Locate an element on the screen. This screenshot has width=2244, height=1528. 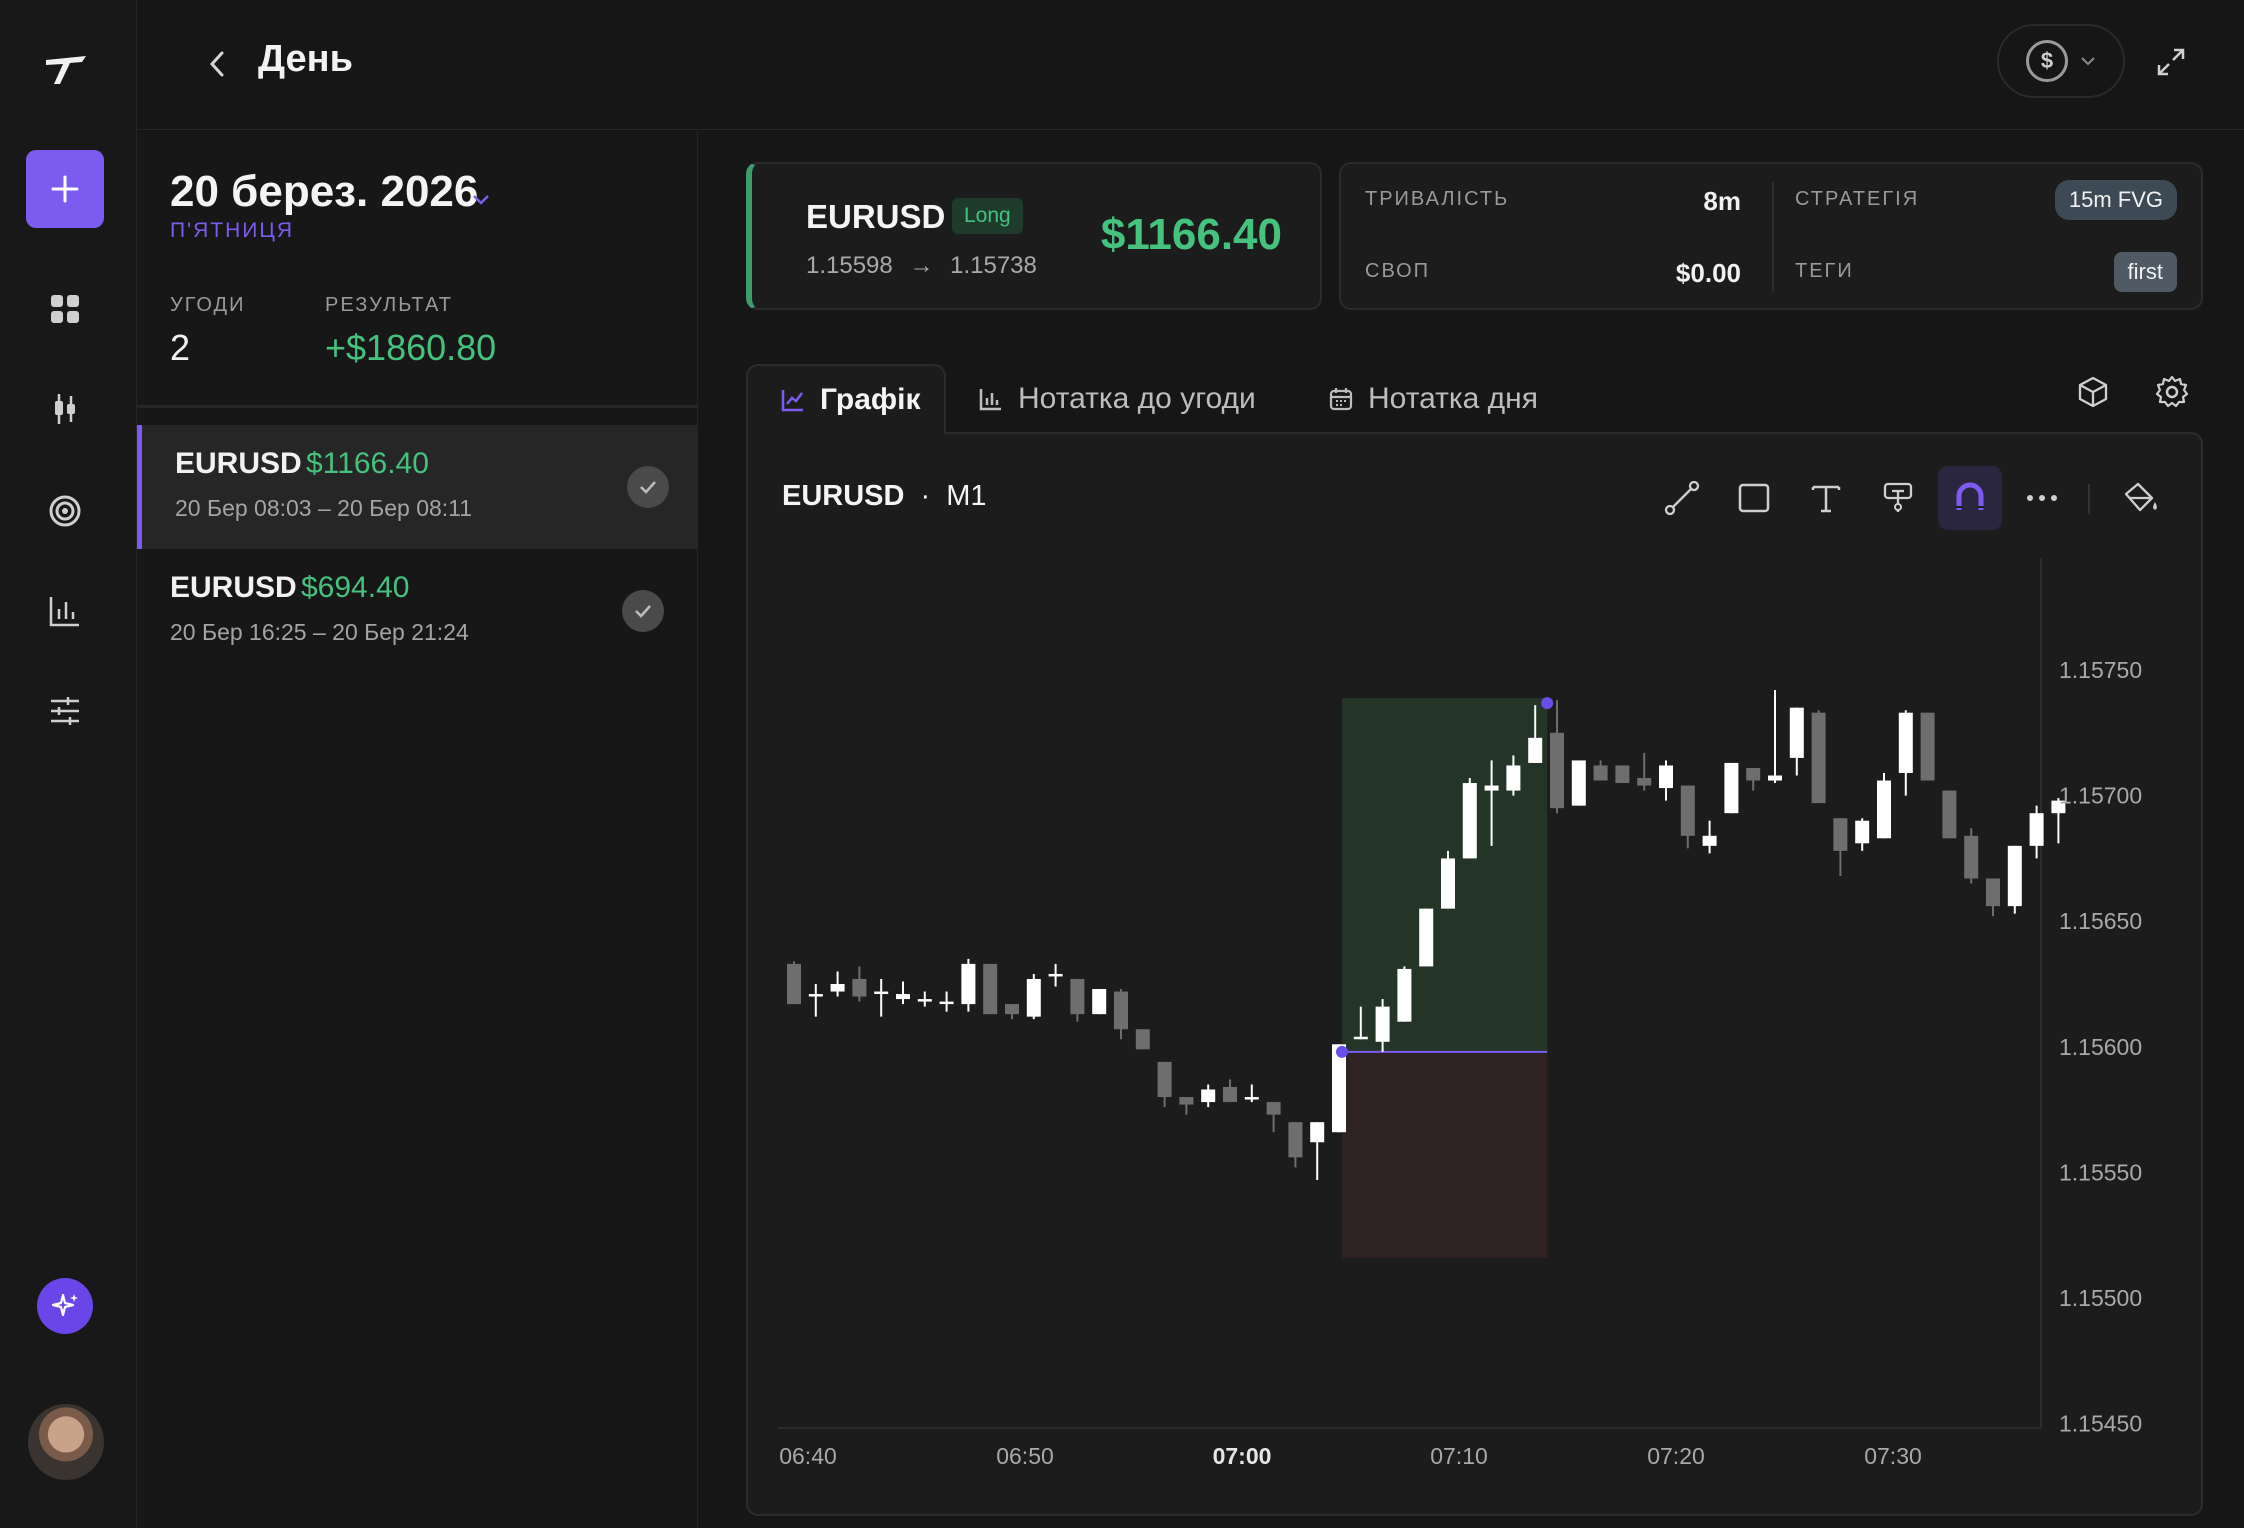
ai-assistant-button is located at coordinates (65, 1306).